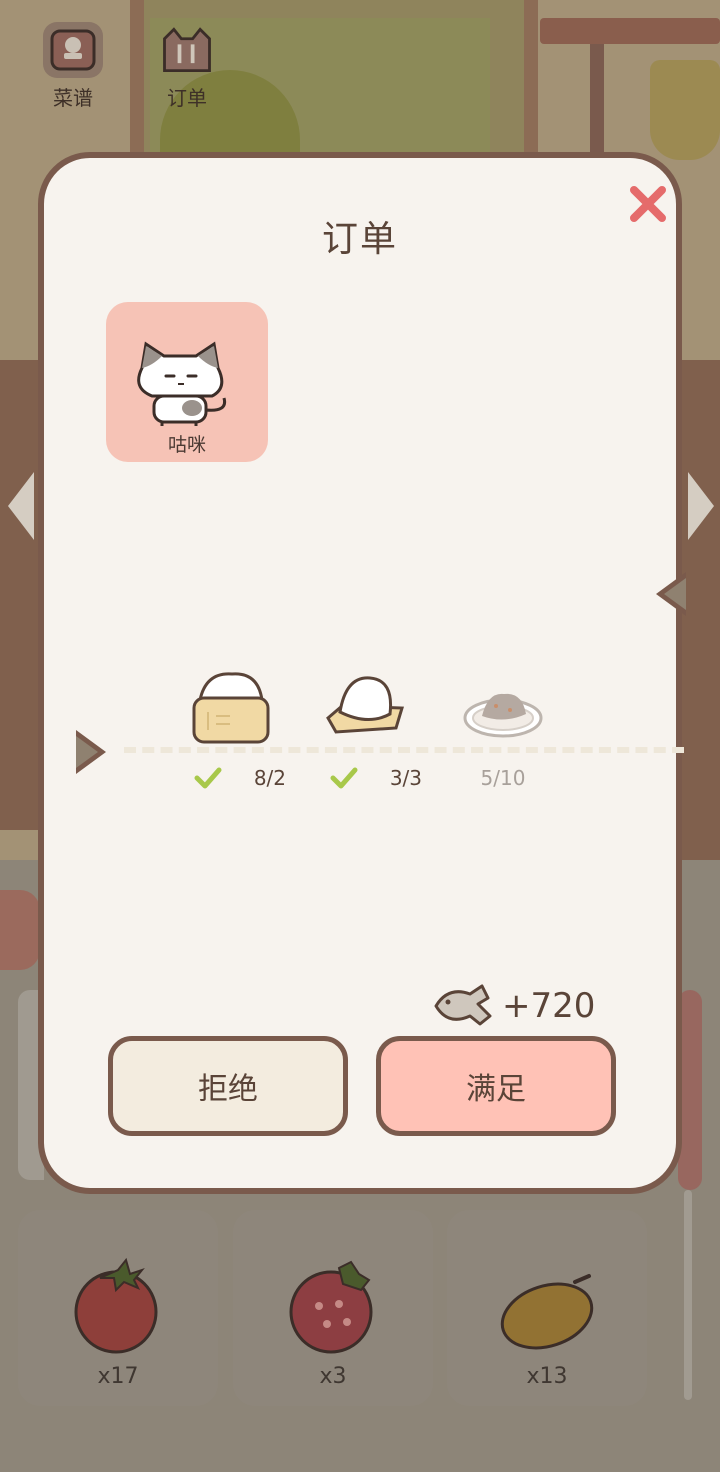  Describe the element at coordinates (701, 506) in the screenshot. I see `next-arrow-icon` at that location.